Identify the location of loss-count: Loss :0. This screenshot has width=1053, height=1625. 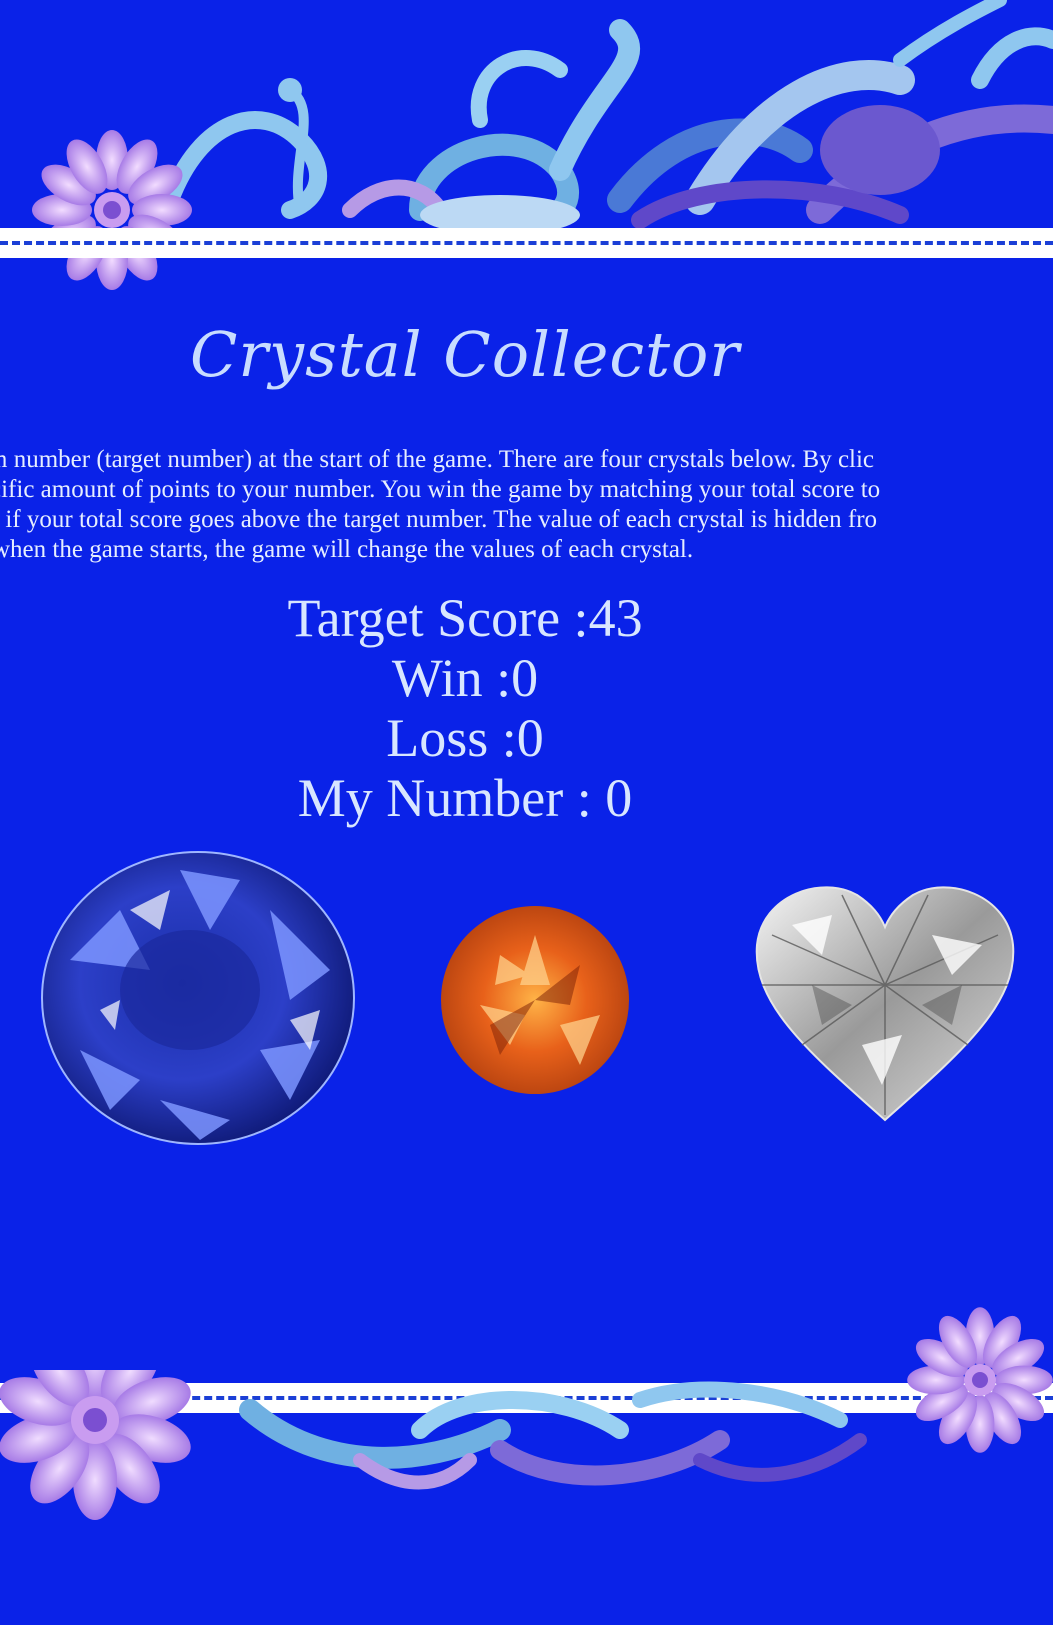
(465, 738).